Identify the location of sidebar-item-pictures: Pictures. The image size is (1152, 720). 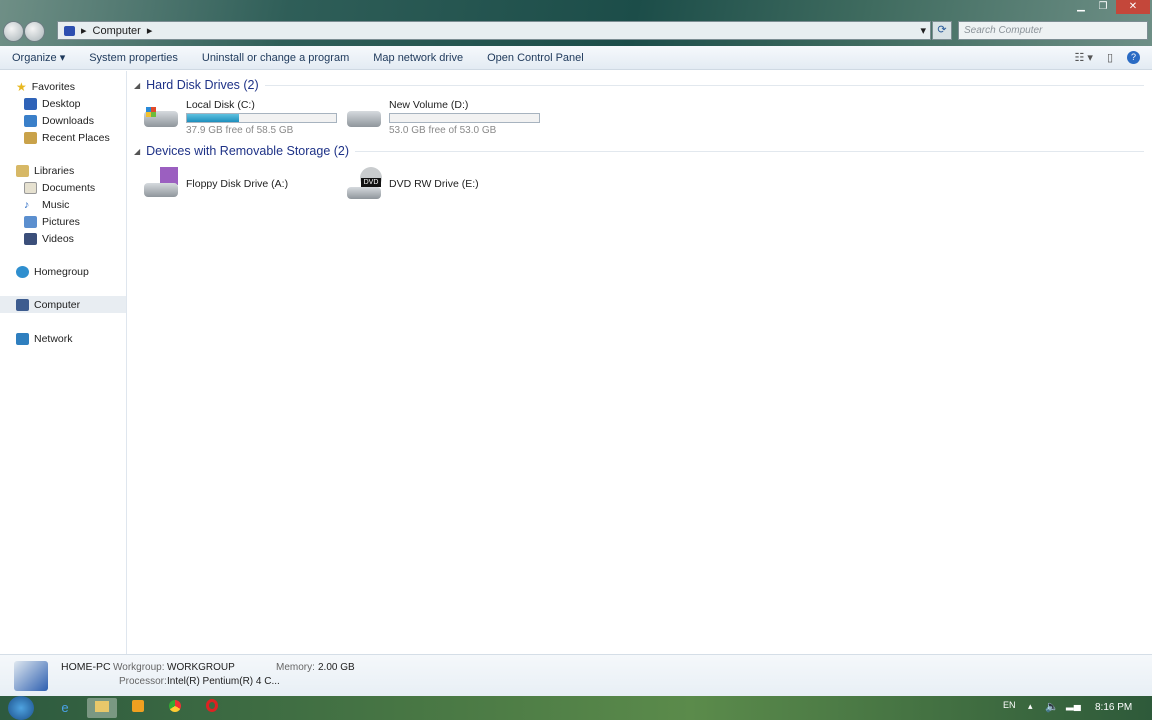
(52, 221).